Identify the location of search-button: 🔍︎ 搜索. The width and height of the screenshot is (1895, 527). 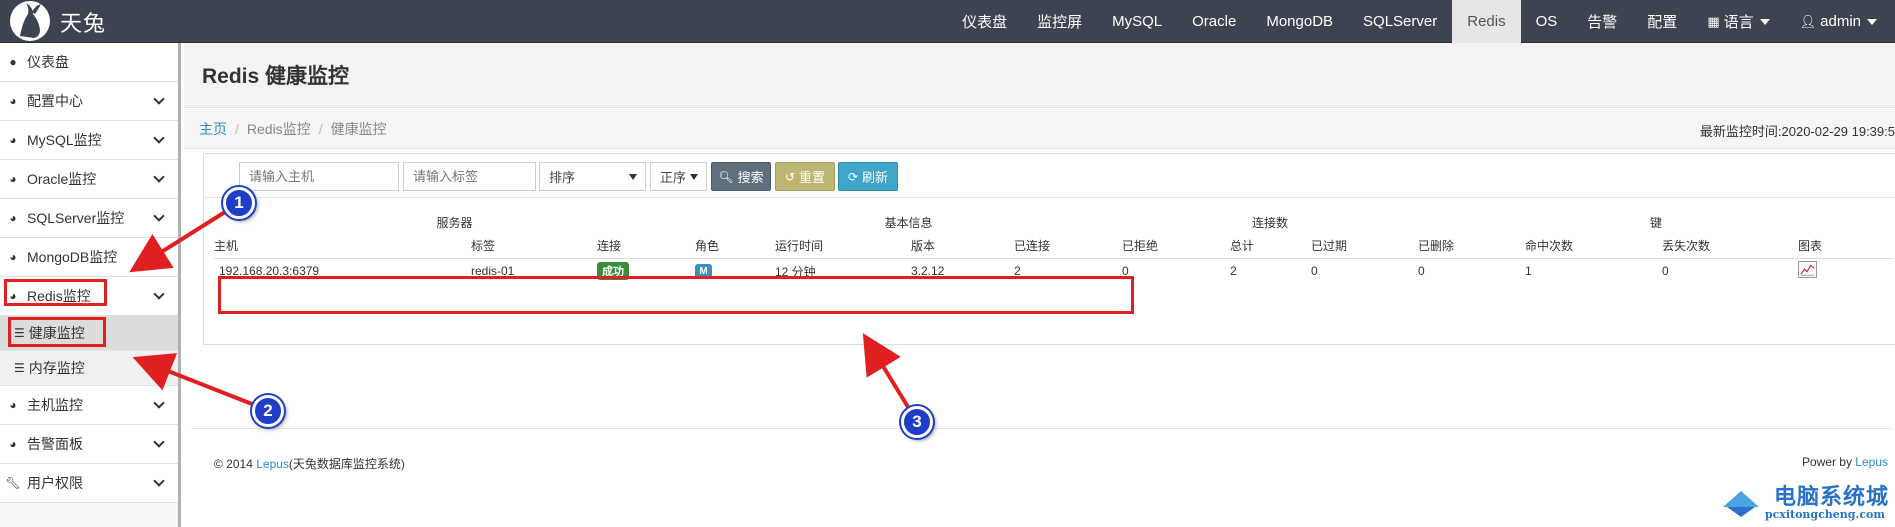
(741, 176).